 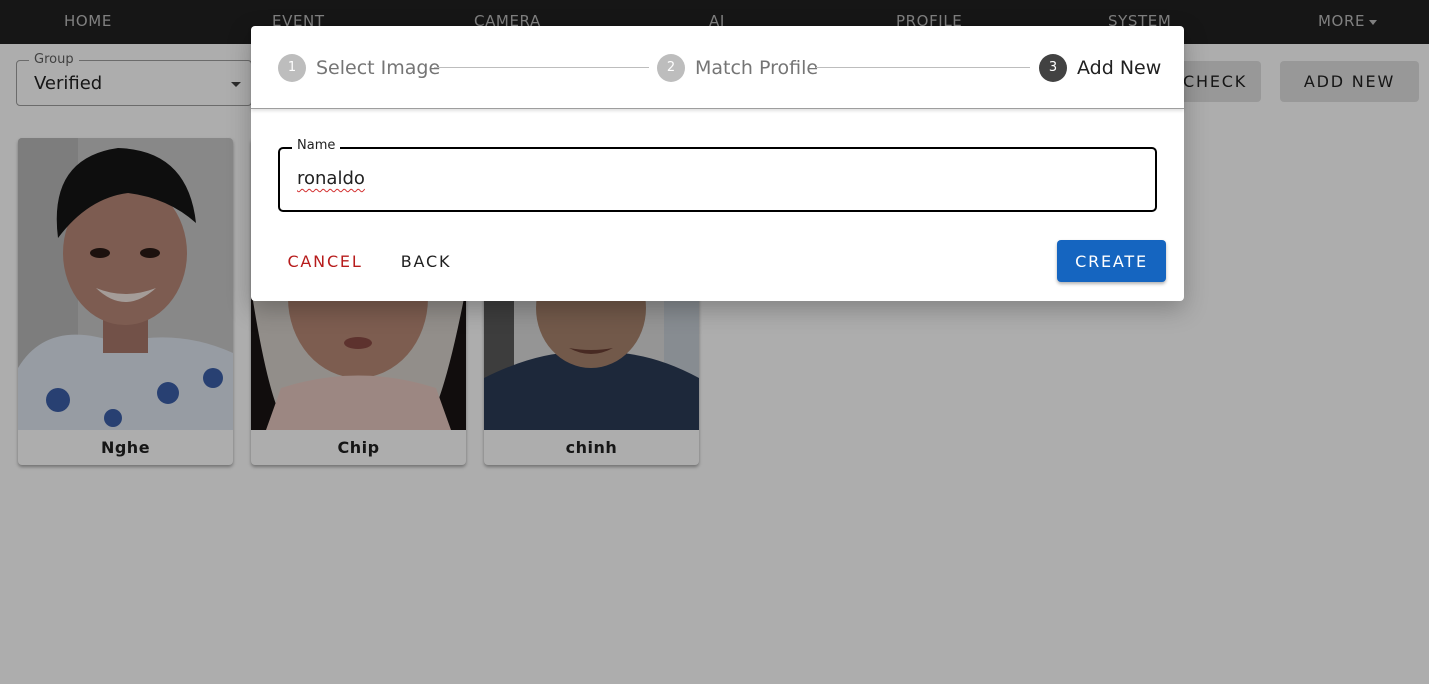 I want to click on stepper: 1 Select Image 2 Match Profile 3 Add New, so click(x=717, y=67).